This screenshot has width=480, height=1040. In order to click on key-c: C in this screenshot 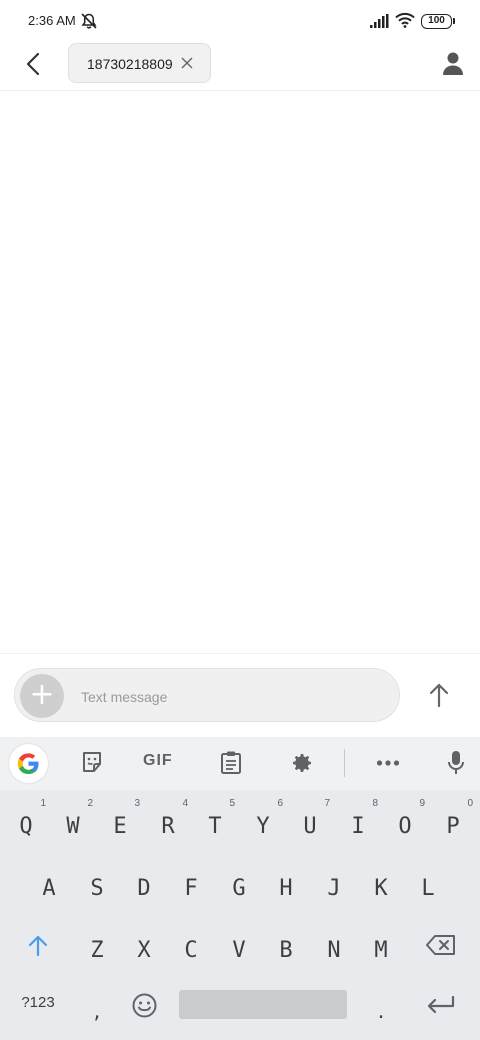, I will do `click(191, 946)`.